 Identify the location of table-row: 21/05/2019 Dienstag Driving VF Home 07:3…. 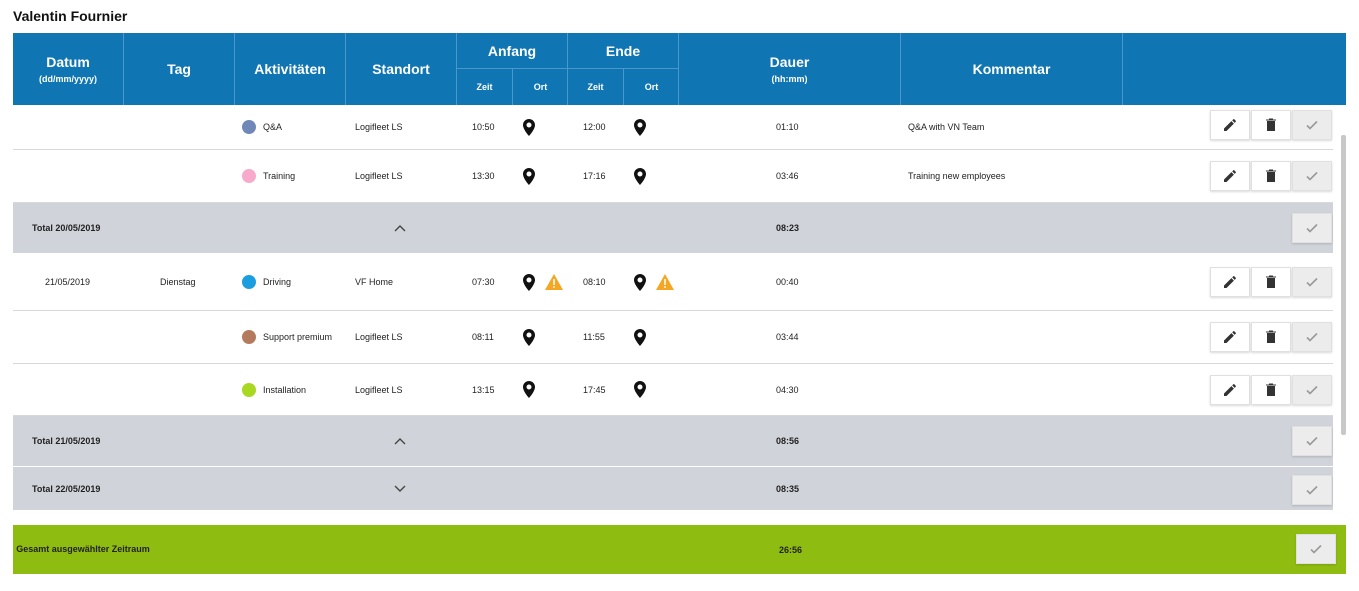
(673, 282).